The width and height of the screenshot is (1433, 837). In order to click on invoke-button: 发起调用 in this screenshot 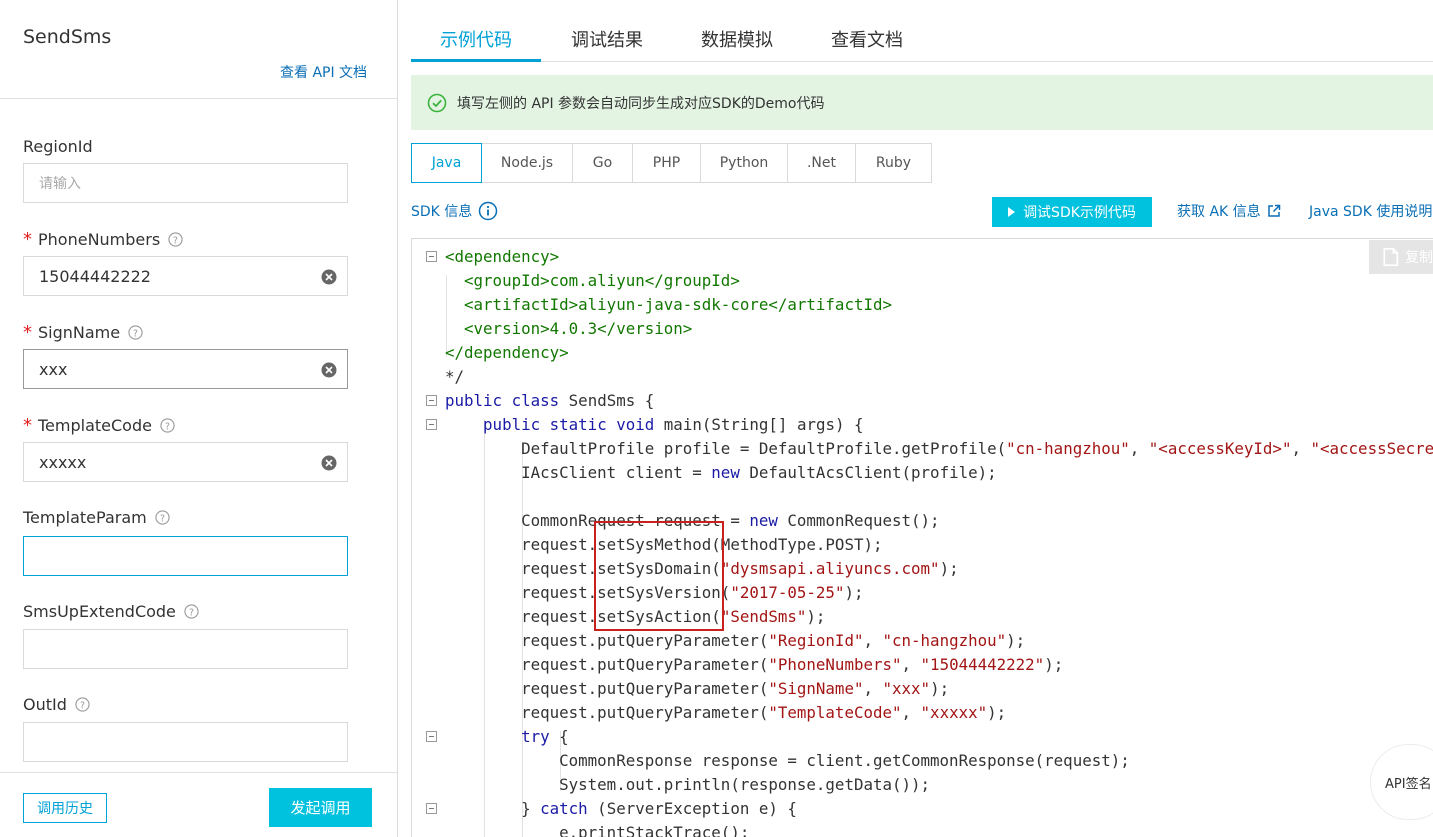, I will do `click(320, 807)`.